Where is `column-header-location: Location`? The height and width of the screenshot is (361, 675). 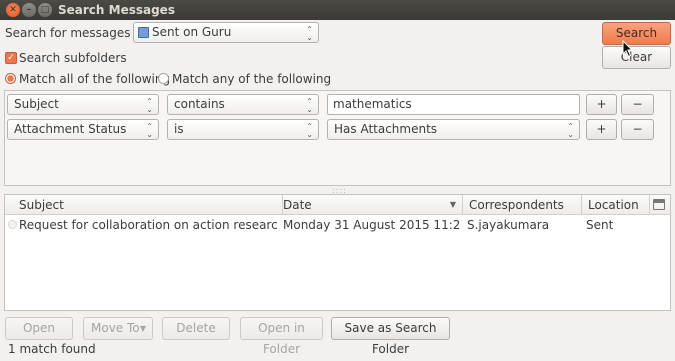
column-header-location: Location is located at coordinates (616, 205).